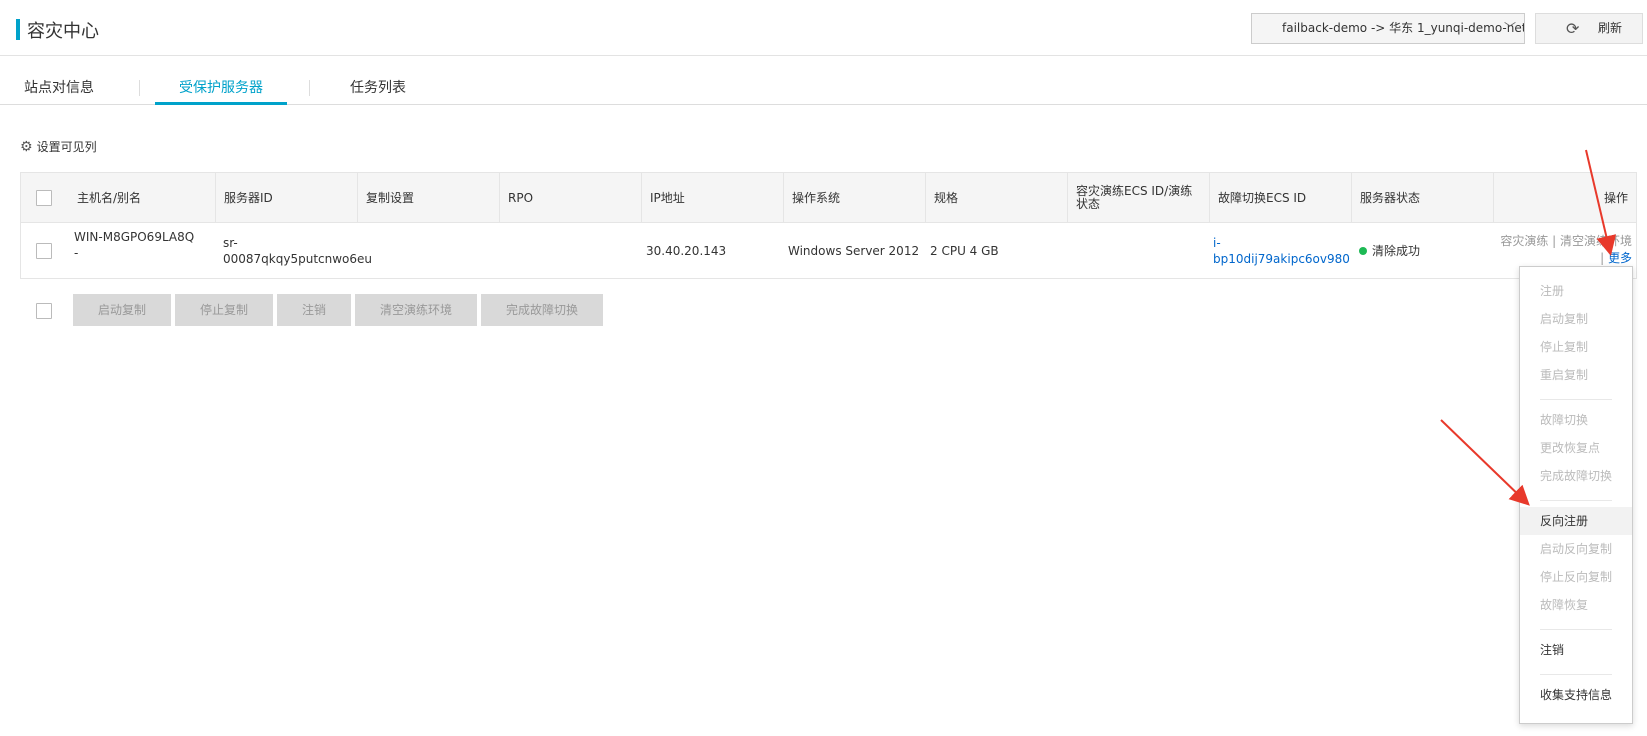 This screenshot has width=1647, height=736. I want to click on refresh-label: 刷新, so click(1610, 28).